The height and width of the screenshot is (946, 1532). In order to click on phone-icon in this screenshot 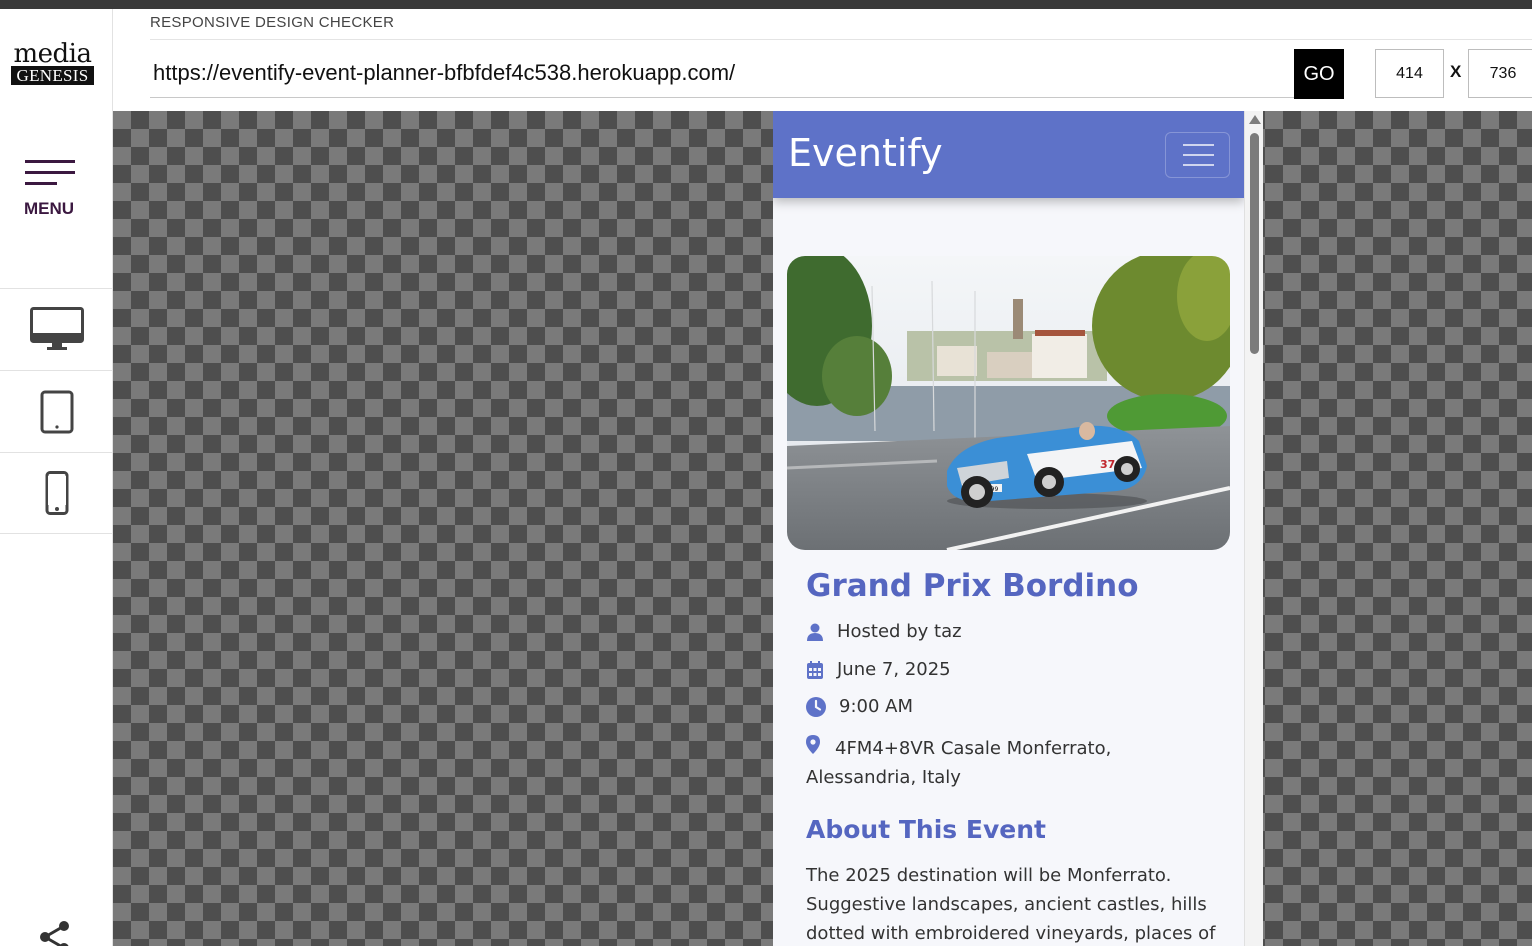, I will do `click(56, 493)`.